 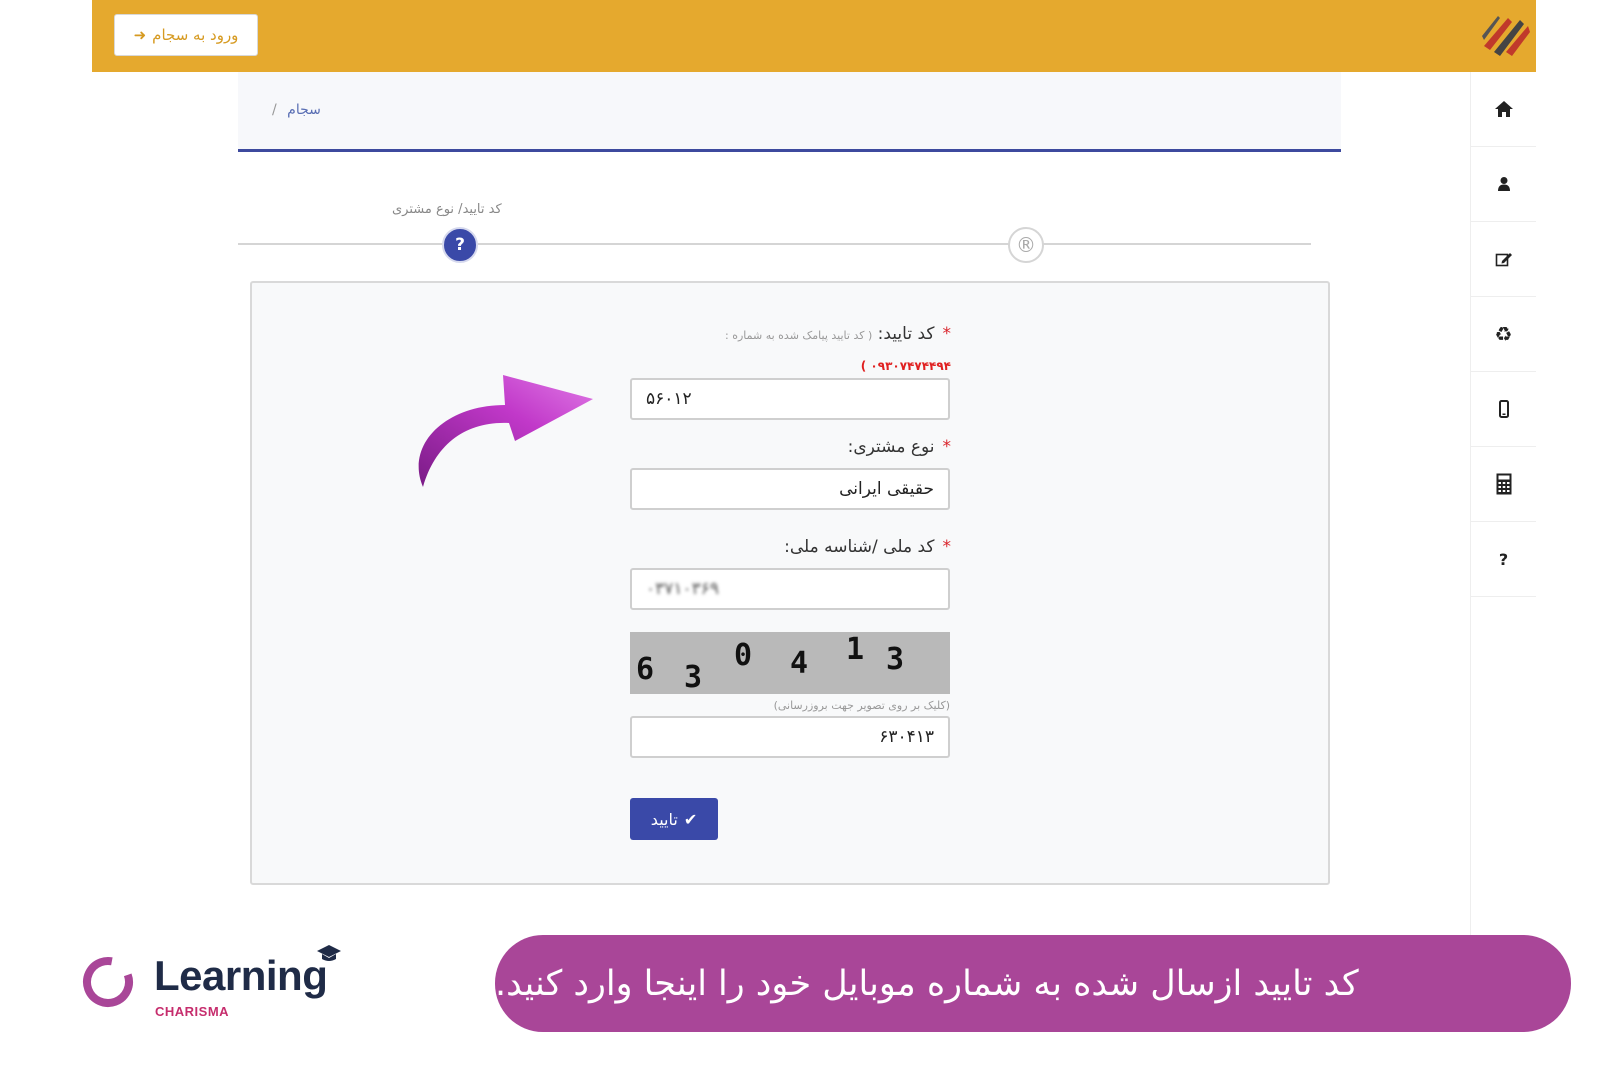 What do you see at coordinates (861, 705) in the screenshot?
I see `captcha-refresh-hint: (کلیک بر روی تصویر جهت بروزرسانی)` at bounding box center [861, 705].